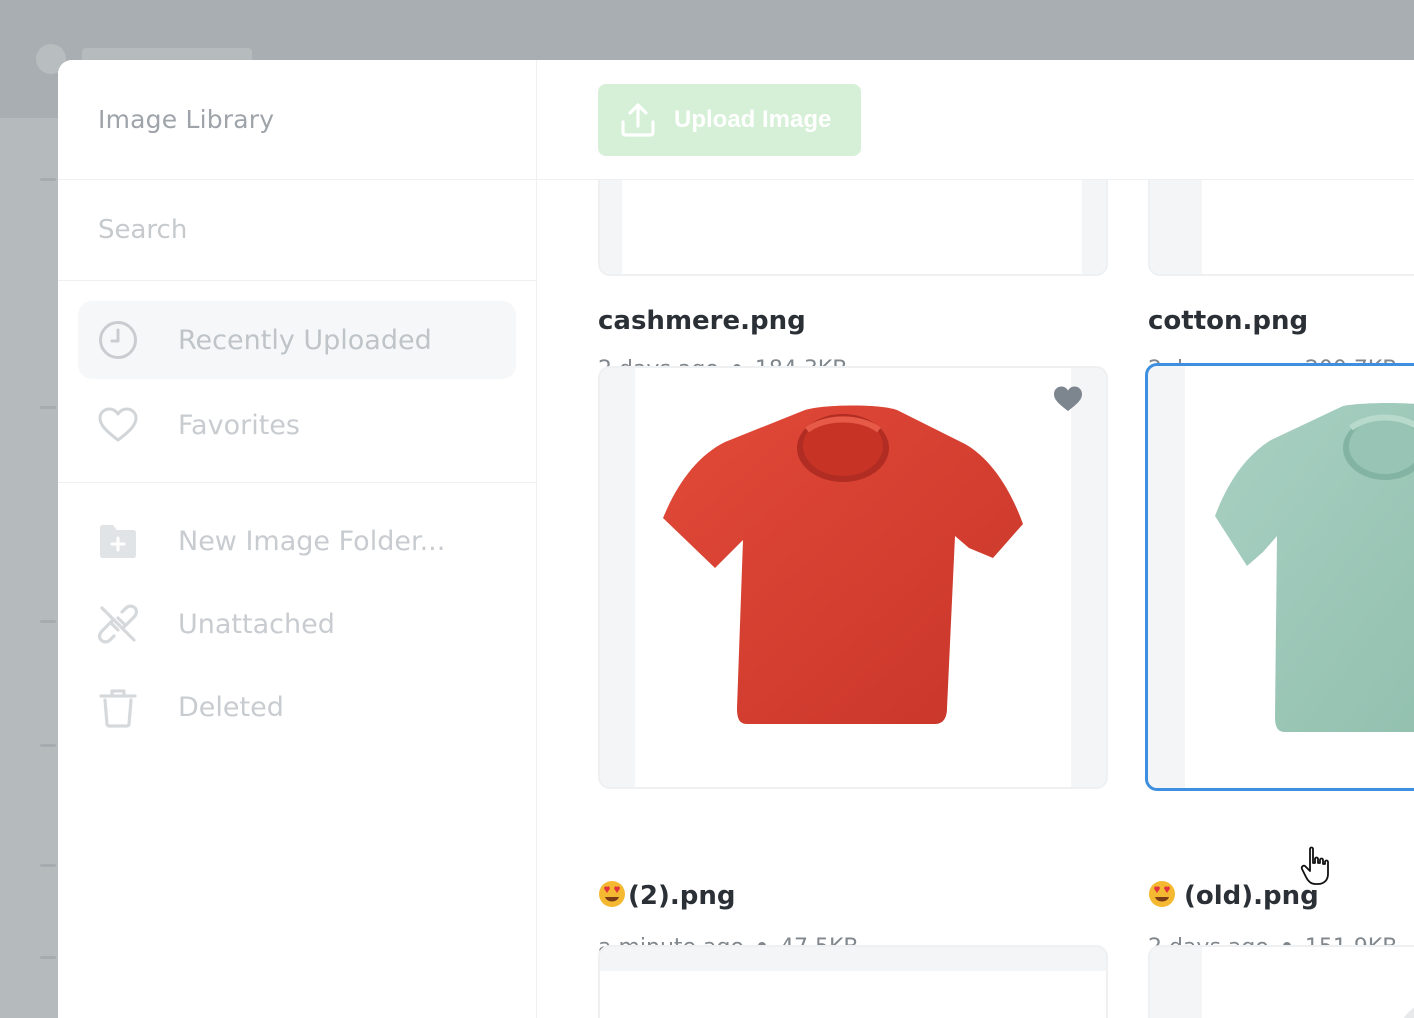 This screenshot has width=1414, height=1018. I want to click on sidebar-header: Image Library, so click(297, 120).